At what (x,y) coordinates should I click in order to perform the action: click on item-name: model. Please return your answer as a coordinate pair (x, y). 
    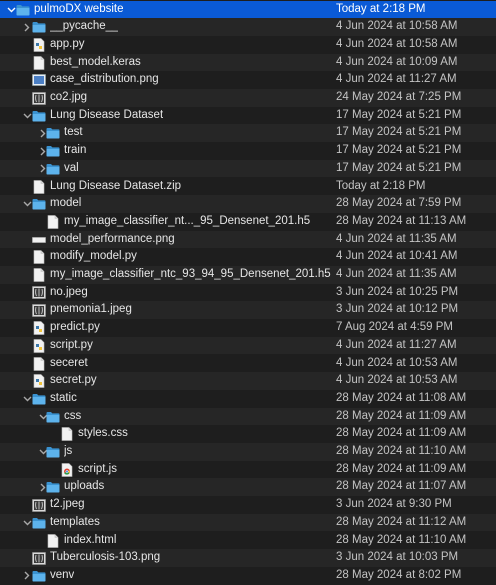
    Looking at the image, I should click on (66, 203).